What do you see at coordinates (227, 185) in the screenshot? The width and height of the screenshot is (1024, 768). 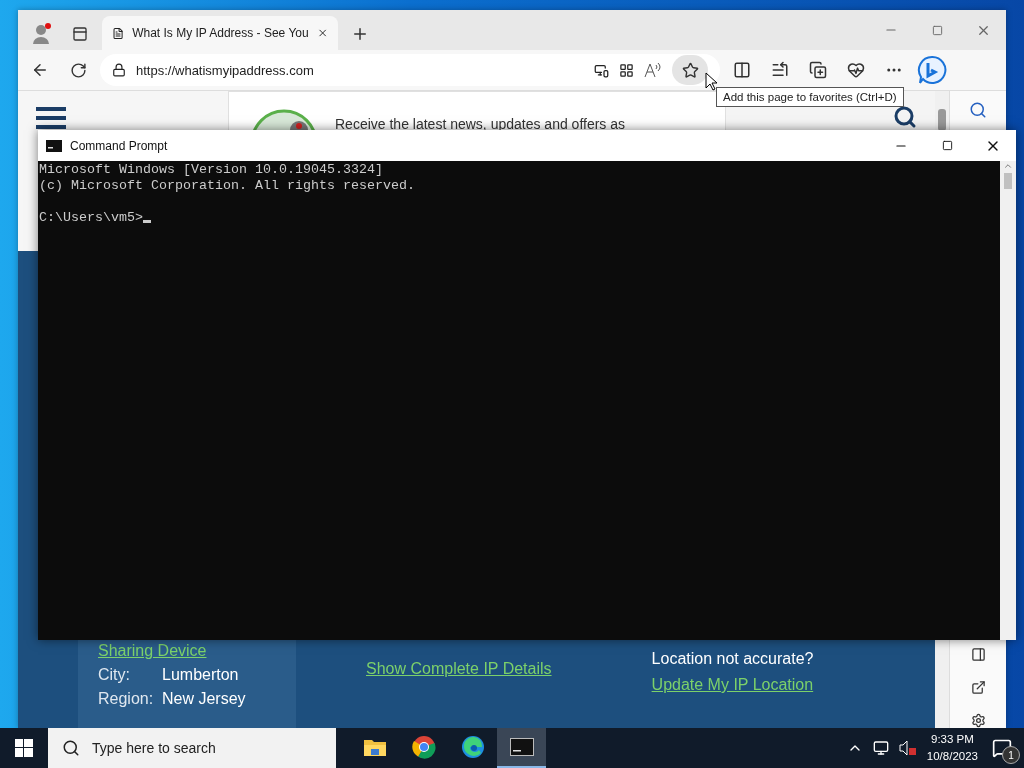 I see `console-line: (c) Microsoft Corporation. All rights reserved.` at bounding box center [227, 185].